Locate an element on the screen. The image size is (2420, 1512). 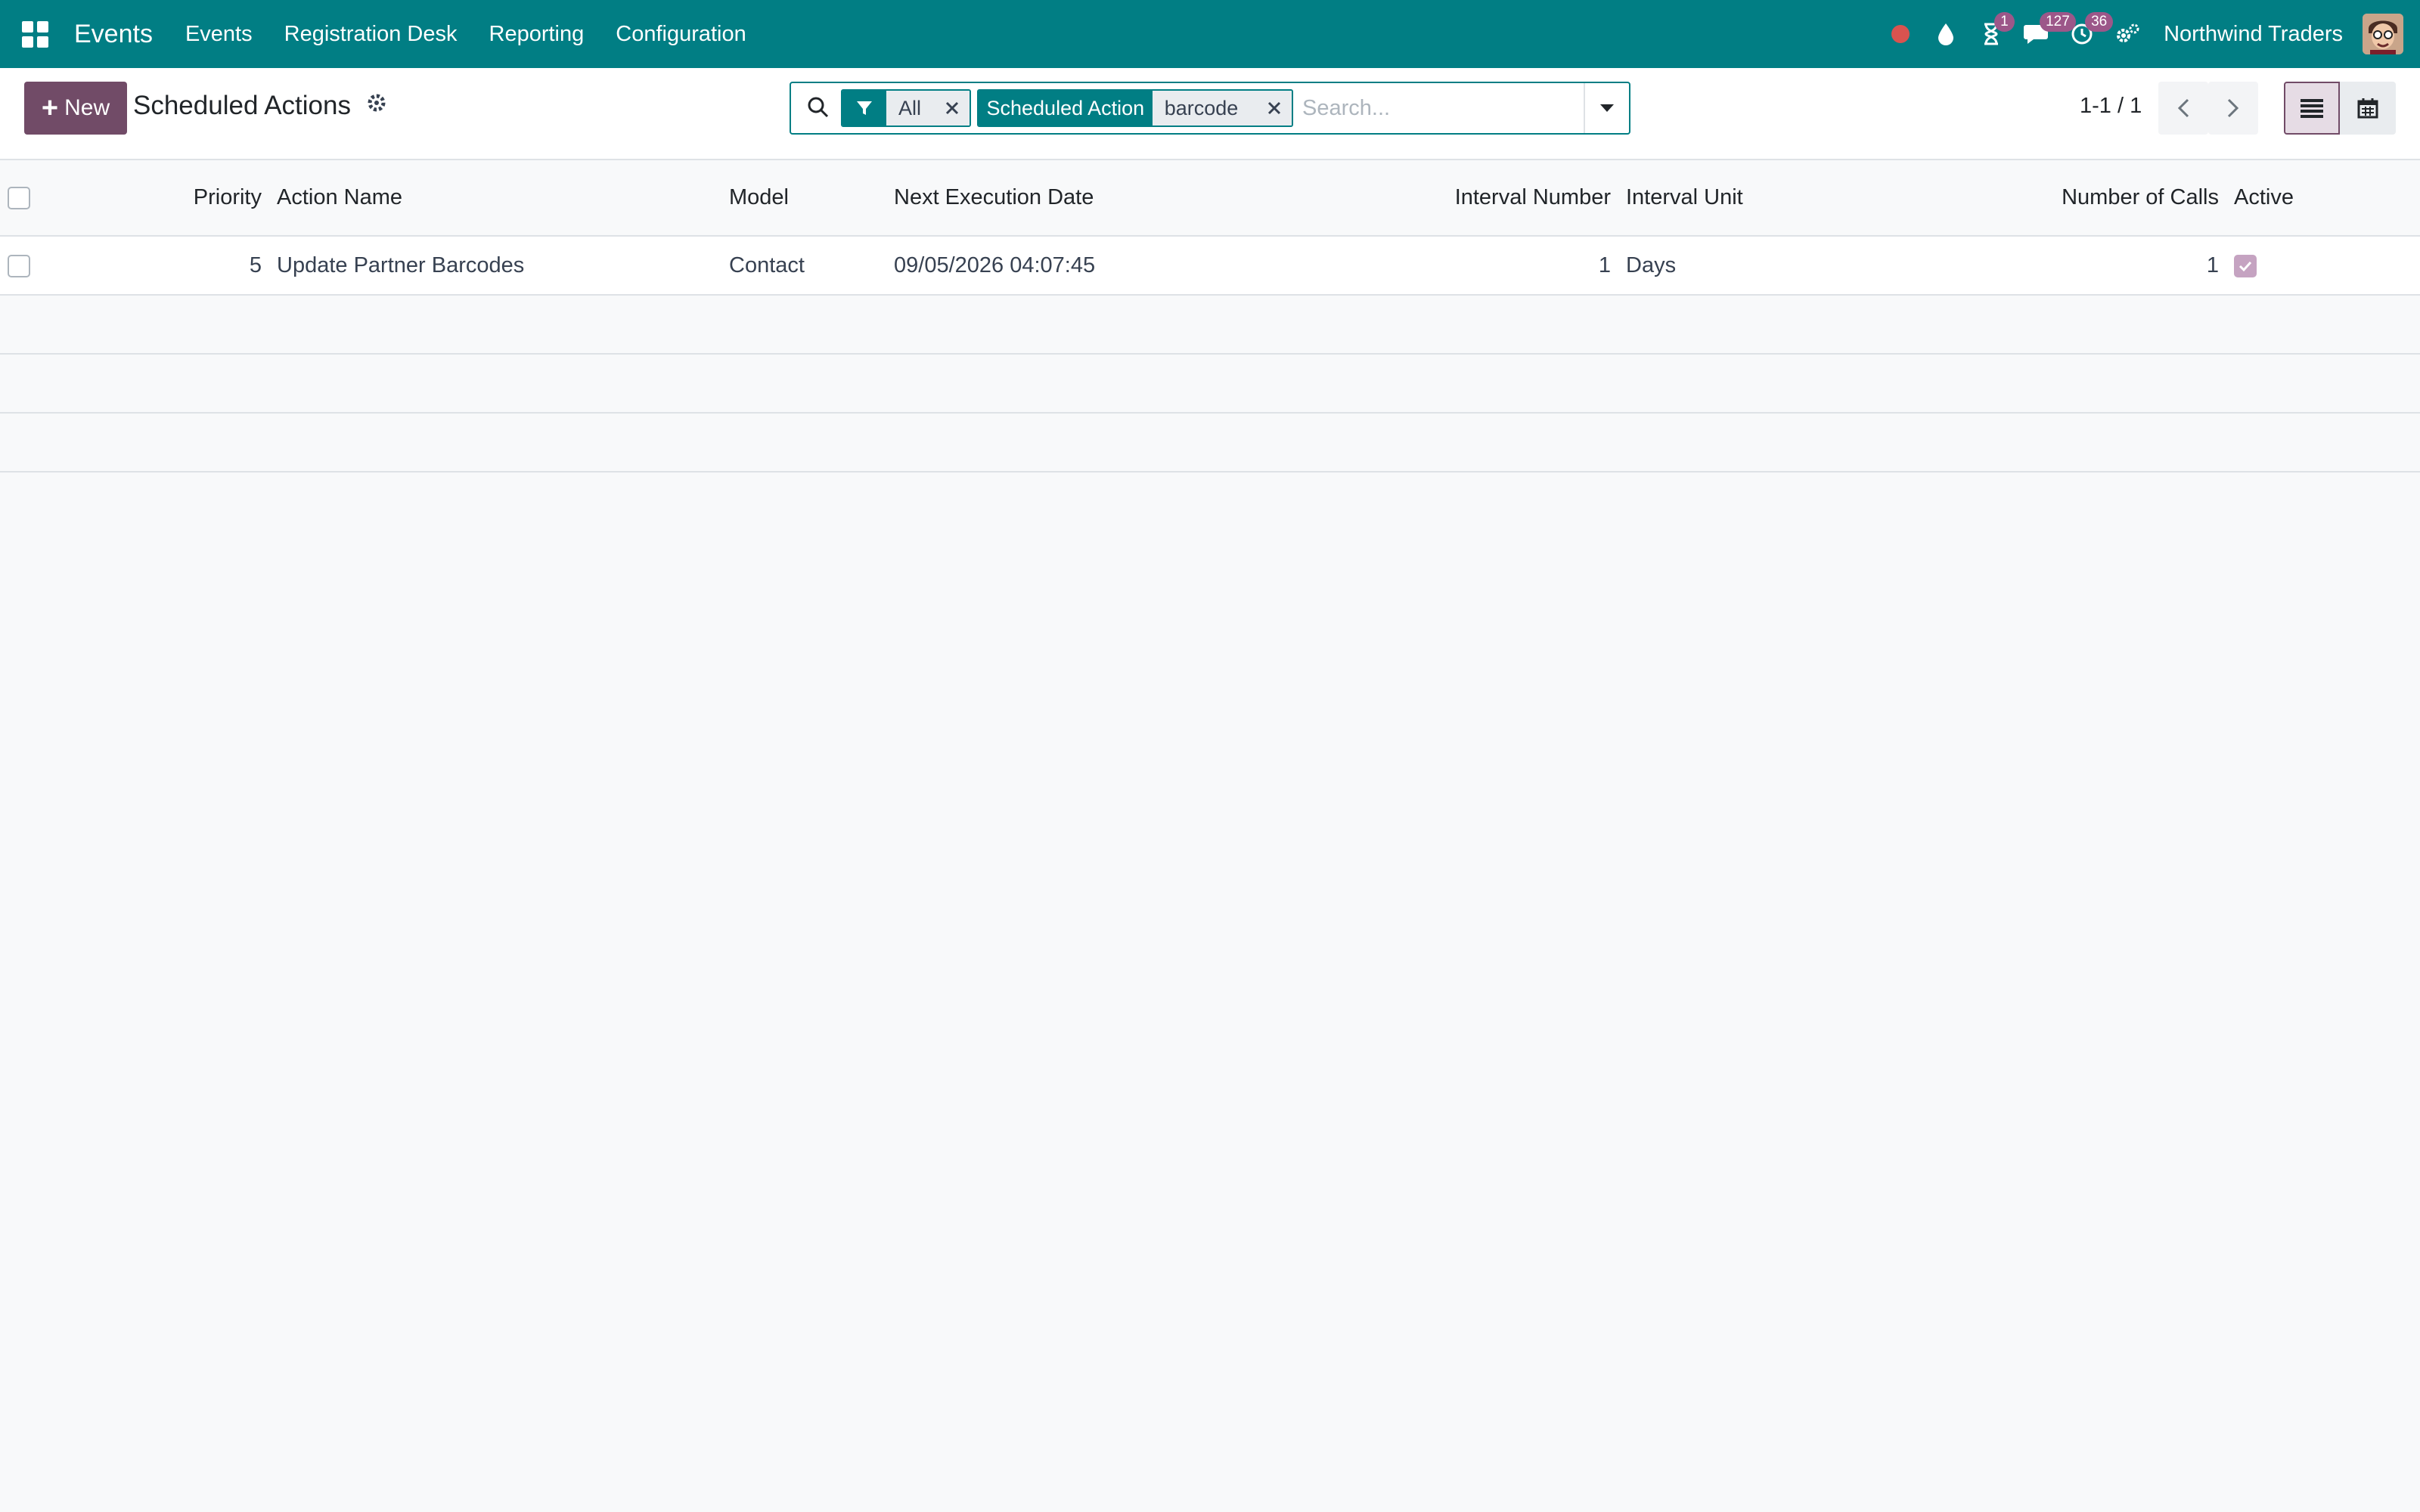
plus-icon: + is located at coordinates (50, 108).